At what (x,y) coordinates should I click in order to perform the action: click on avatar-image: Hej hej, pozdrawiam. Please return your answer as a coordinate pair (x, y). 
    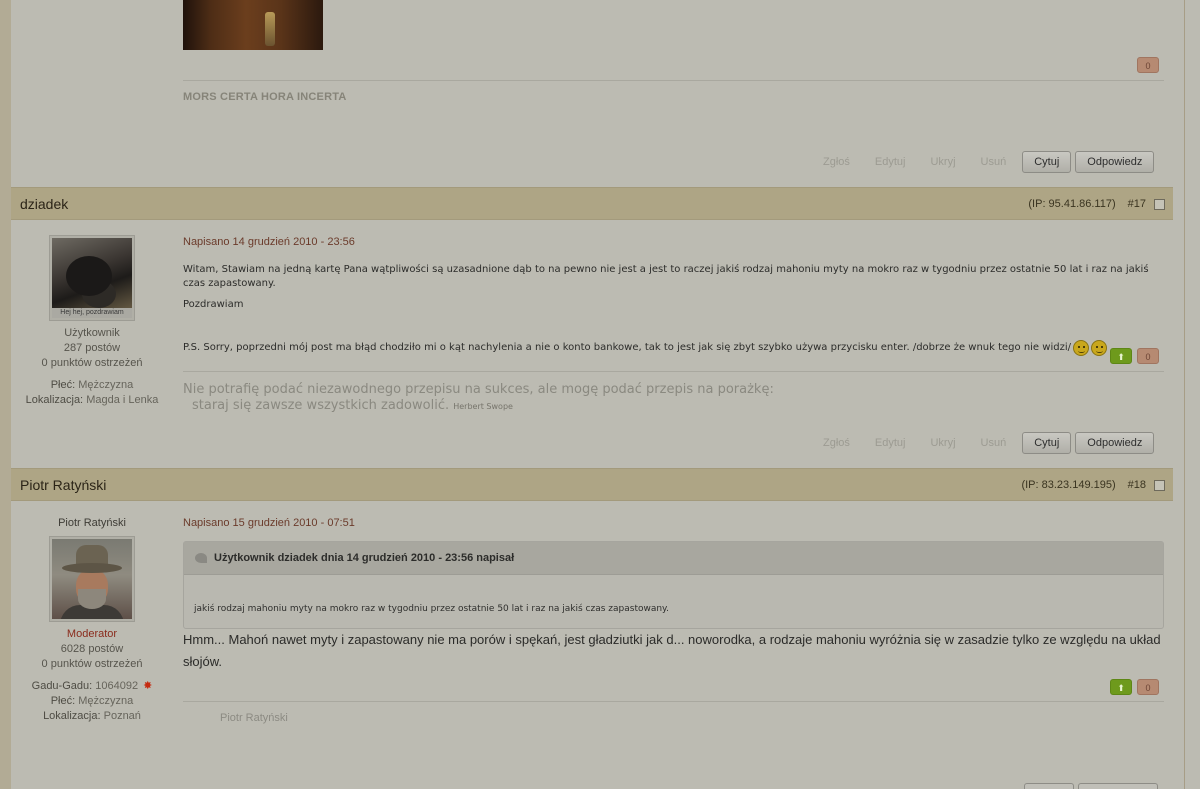
    Looking at the image, I should click on (92, 278).